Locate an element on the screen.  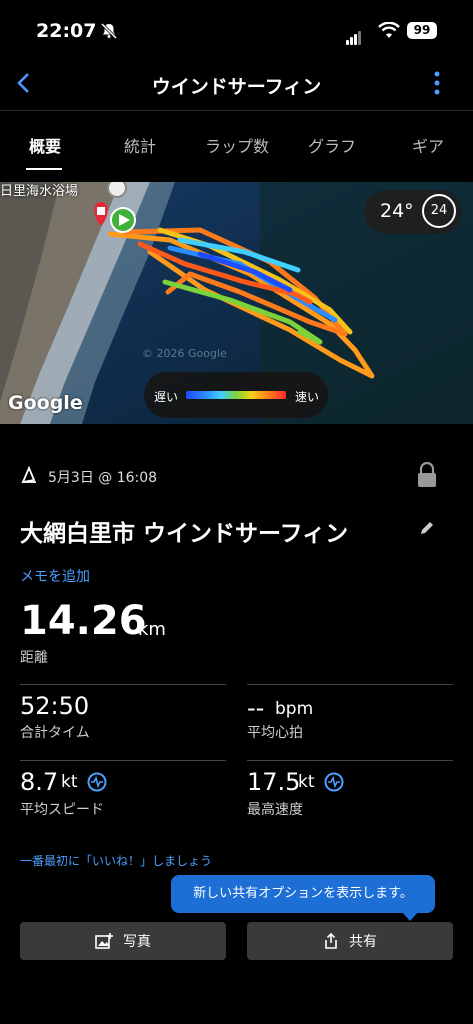
more-options-icon is located at coordinates (437, 83).